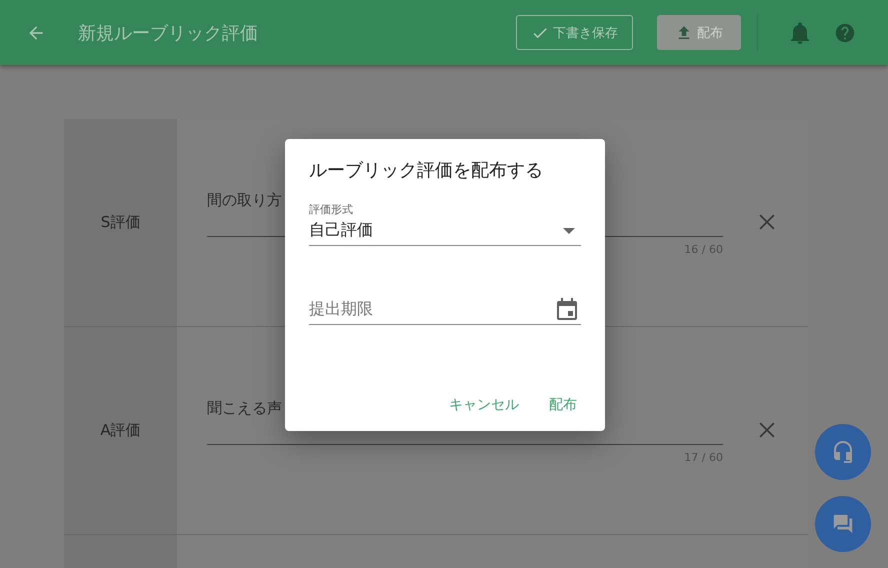 The image size is (888, 568). I want to click on due-date-field: 提出期限, so click(445, 311).